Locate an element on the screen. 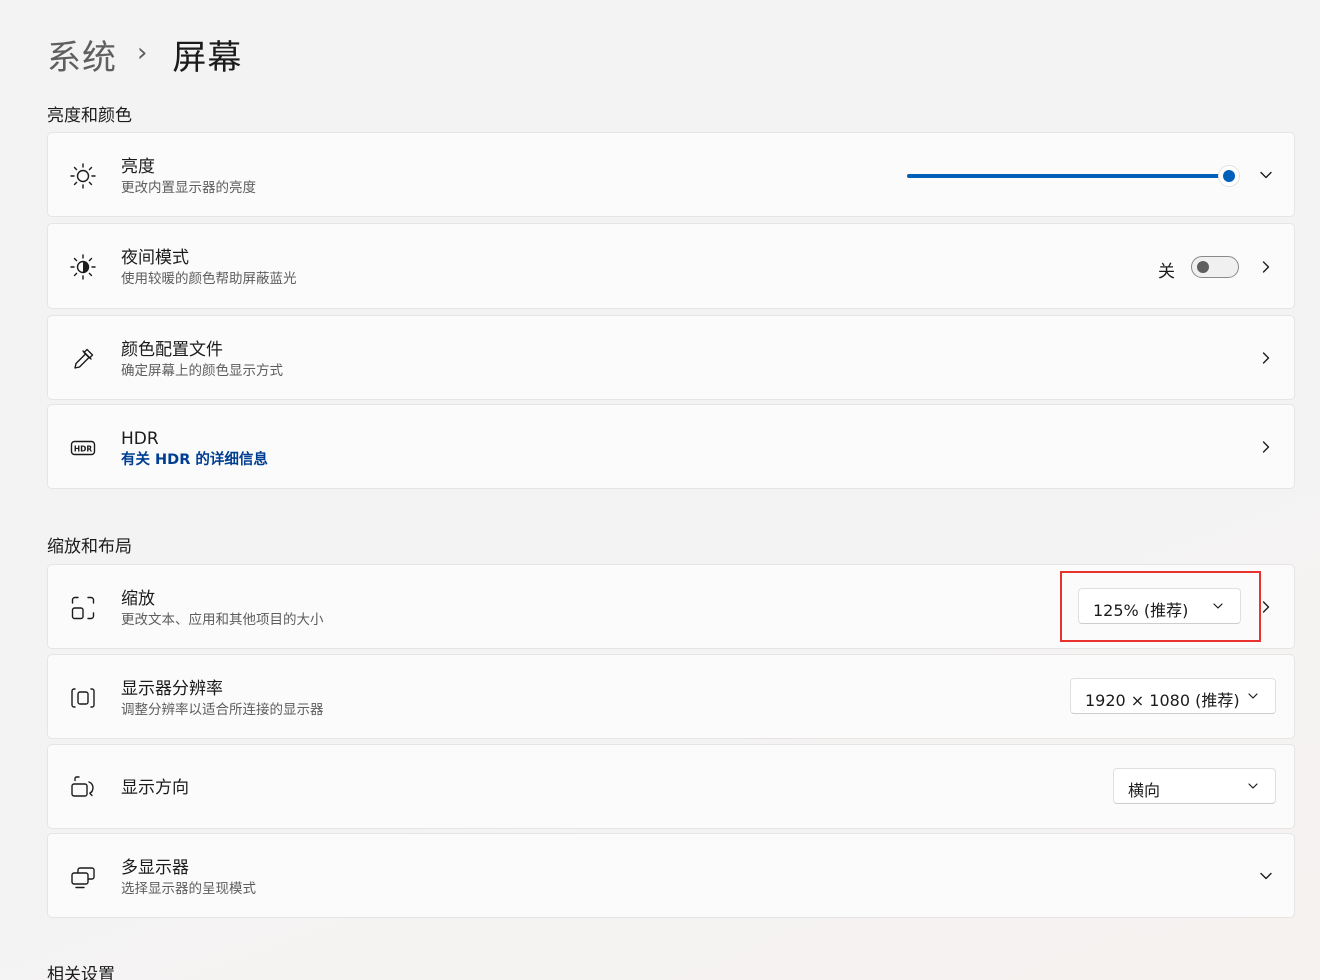 The width and height of the screenshot is (1320, 980). brightness-title: 亮度 is located at coordinates (138, 167).